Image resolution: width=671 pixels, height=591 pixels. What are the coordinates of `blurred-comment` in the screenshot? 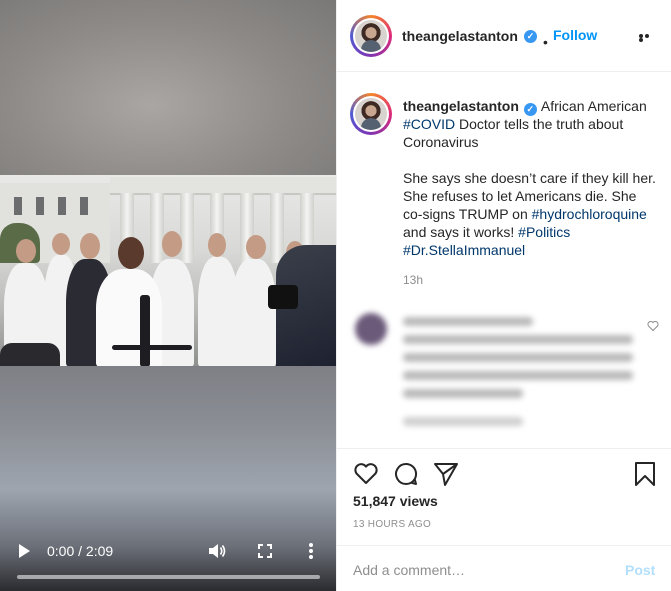 It's located at (505, 375).